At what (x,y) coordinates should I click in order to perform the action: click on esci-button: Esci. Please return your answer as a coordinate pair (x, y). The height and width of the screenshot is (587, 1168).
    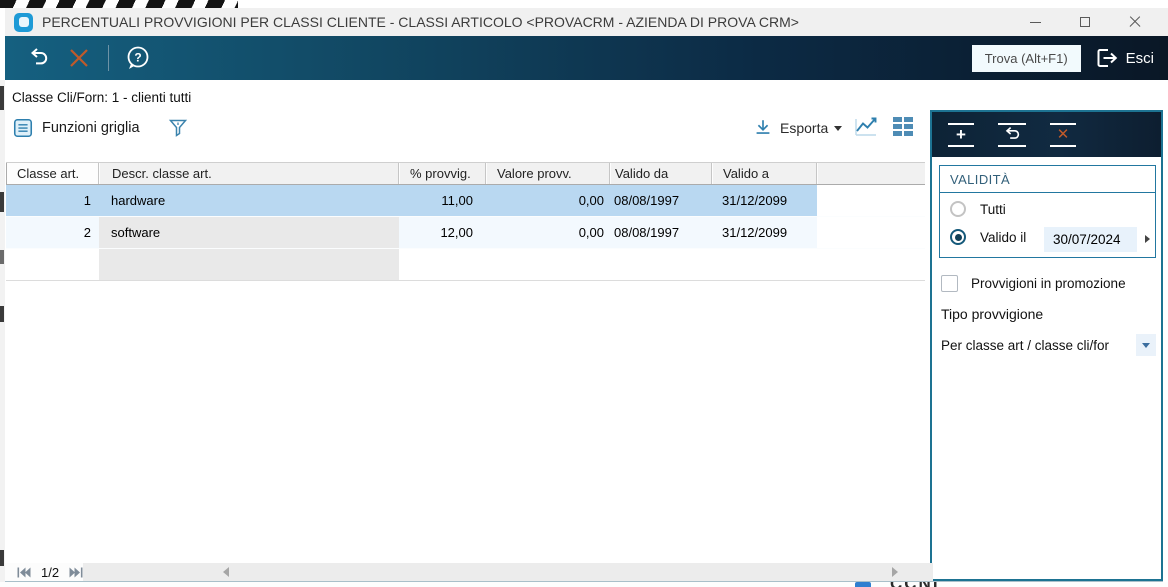
    Looking at the image, I should click on (1124, 58).